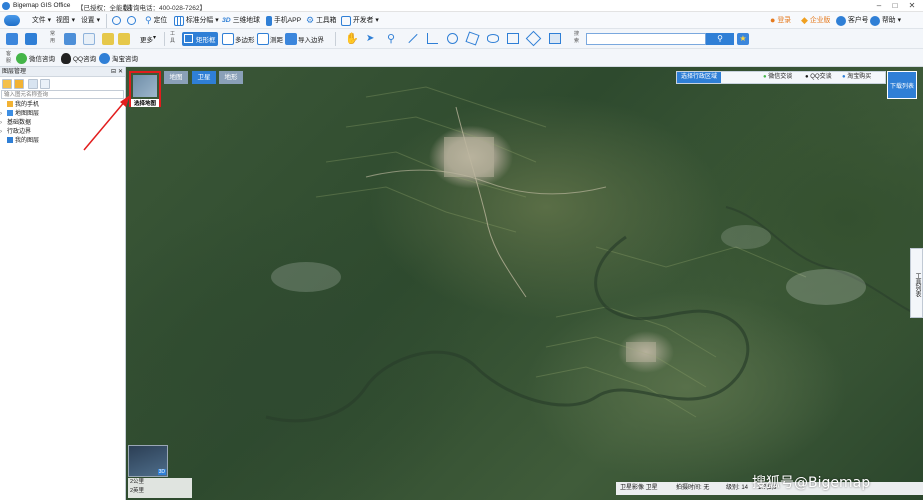  What do you see at coordinates (176, 77) in the screenshot?
I see `tab-map: 地图` at bounding box center [176, 77].